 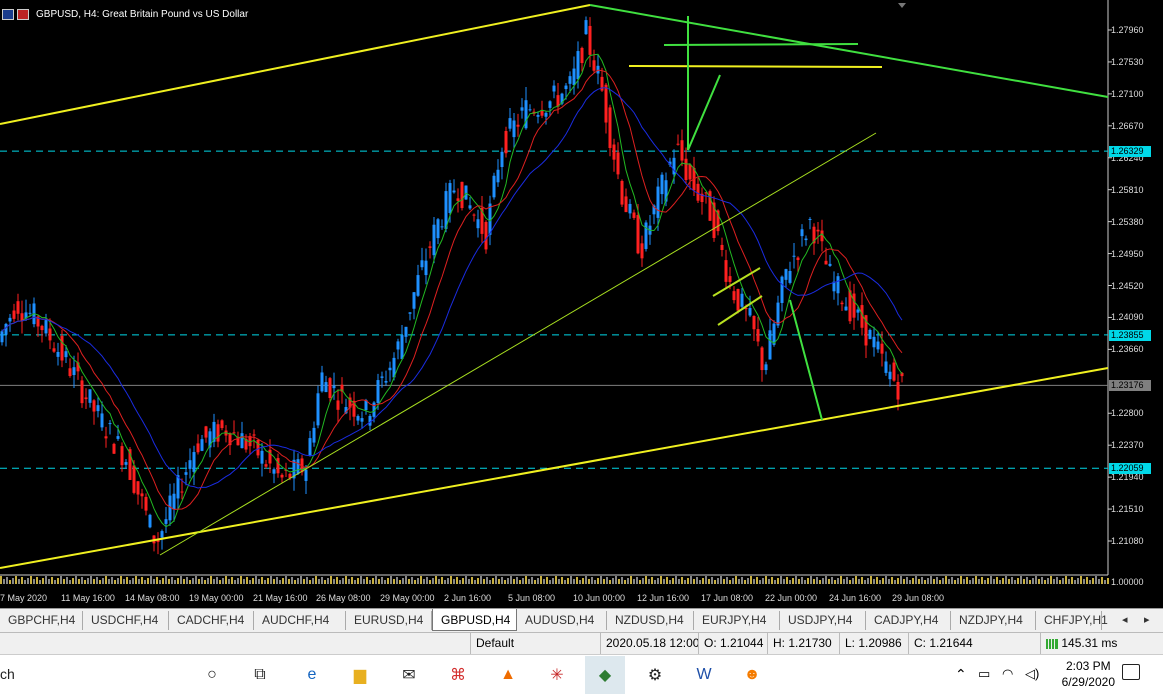 I want to click on ucbrowser-icon: ☻, so click(x=752, y=675).